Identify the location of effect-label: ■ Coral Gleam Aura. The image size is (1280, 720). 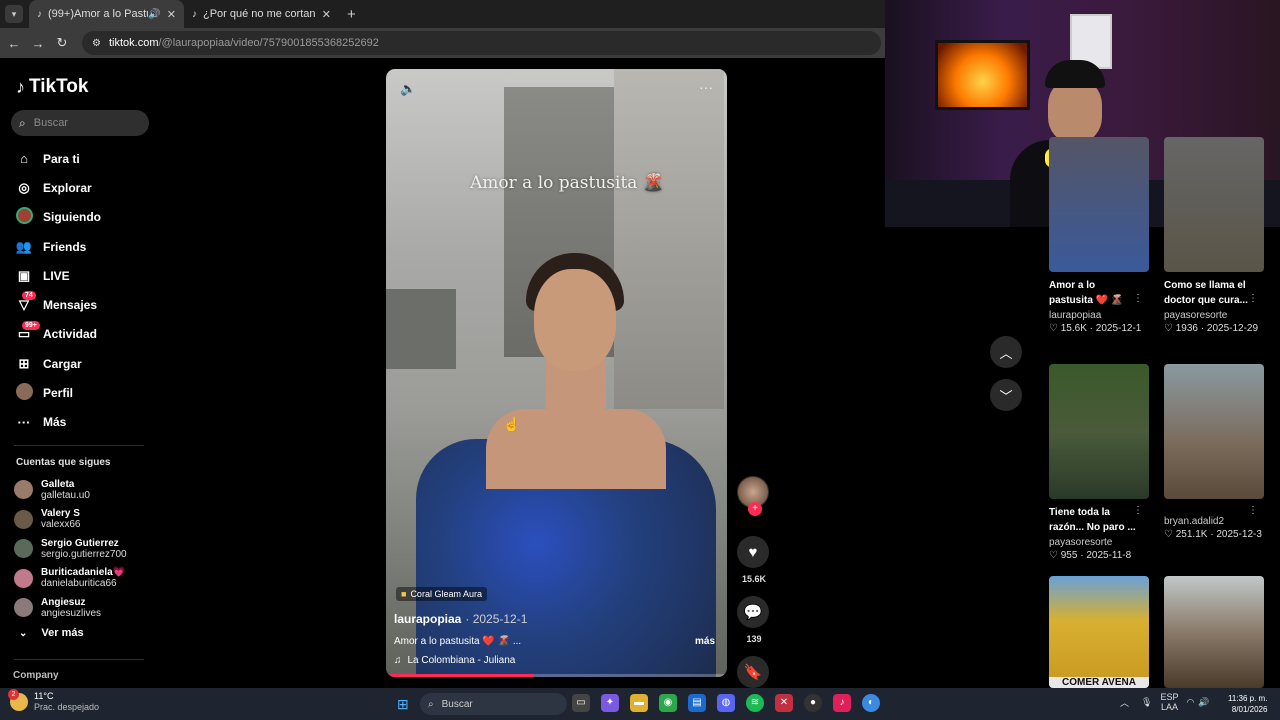
(441, 594).